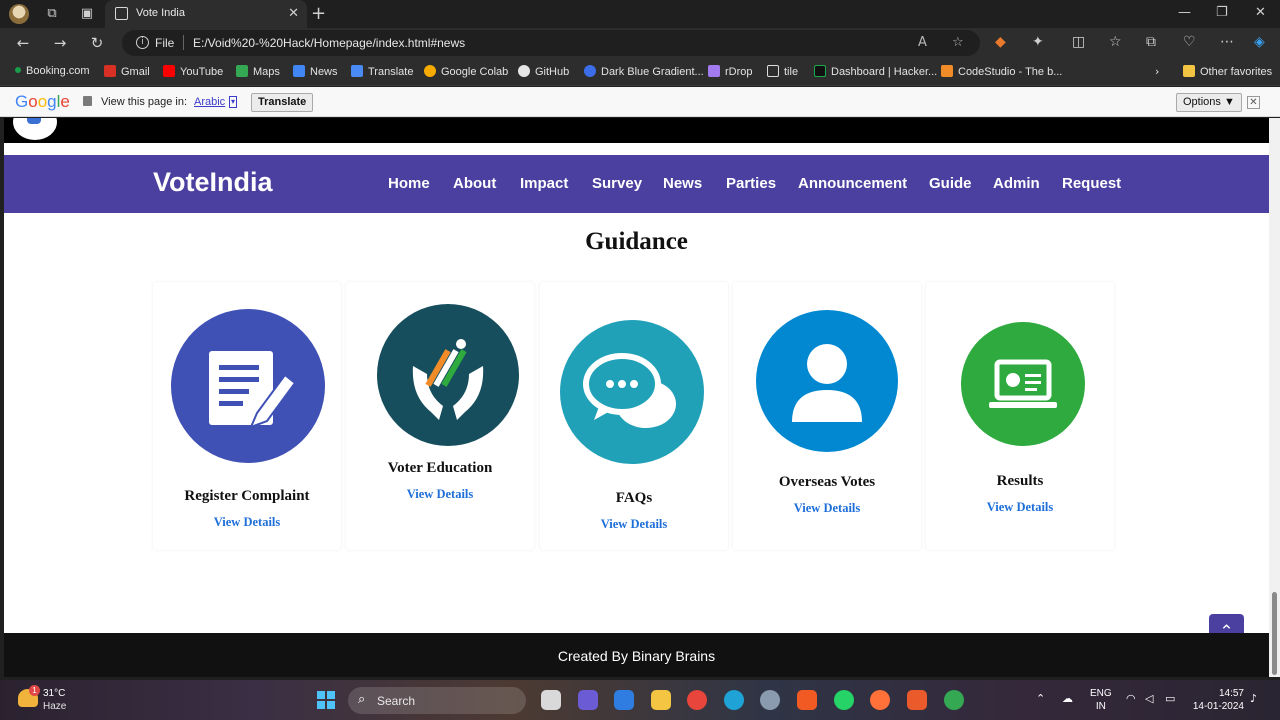 The image size is (1280, 720). Describe the element at coordinates (734, 700) in the screenshot. I see `edge-icon` at that location.